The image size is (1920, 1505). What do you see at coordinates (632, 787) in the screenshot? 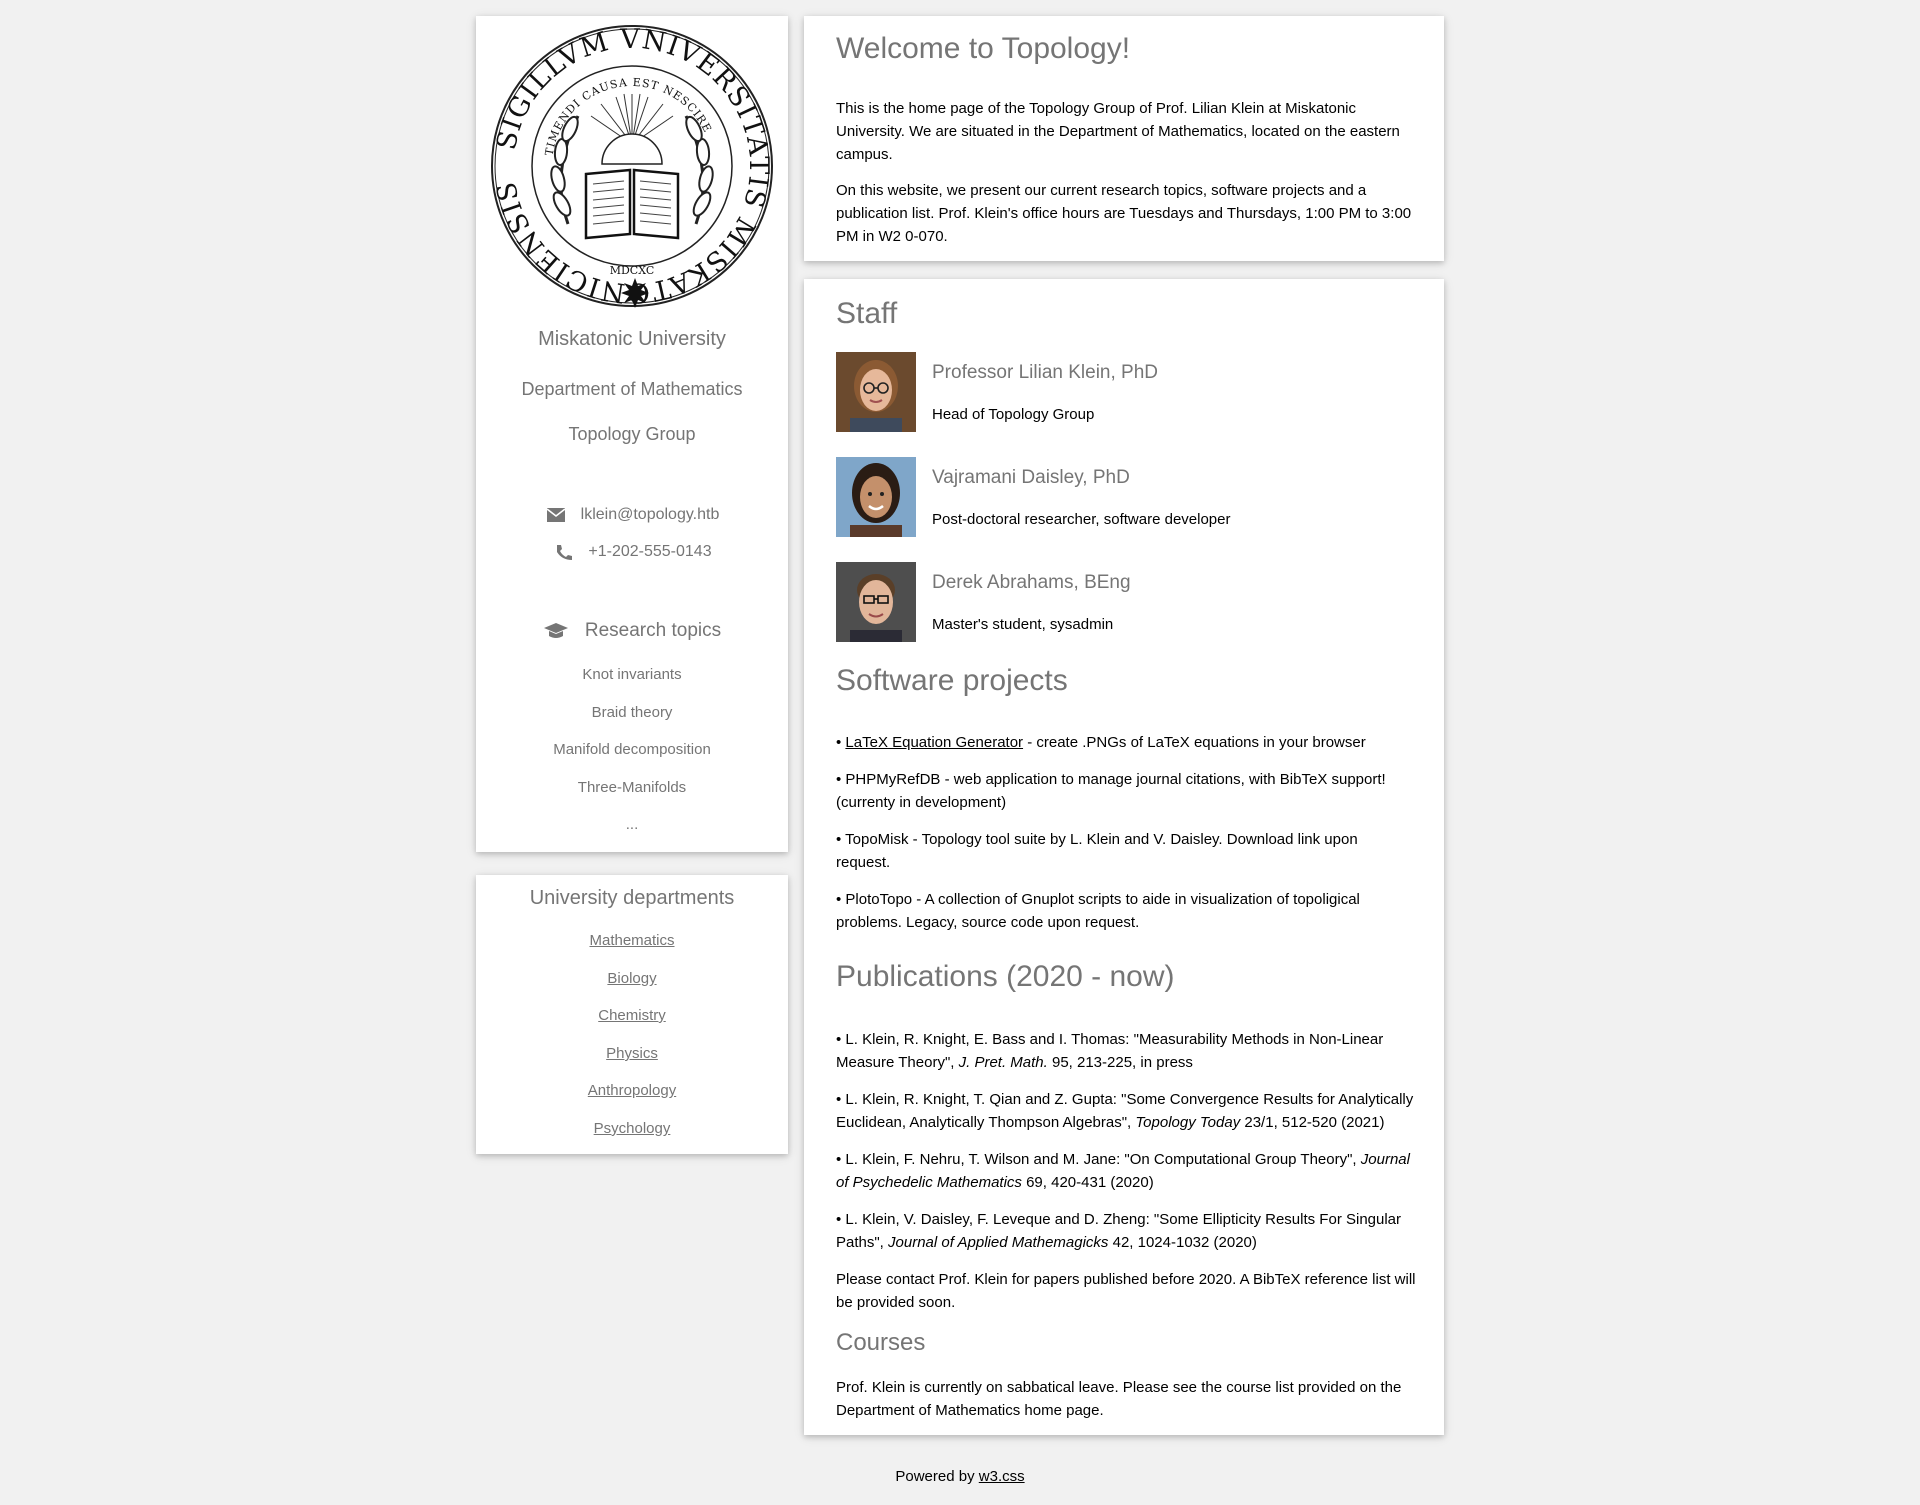
I see `research-topic: Three-Manifolds` at bounding box center [632, 787].